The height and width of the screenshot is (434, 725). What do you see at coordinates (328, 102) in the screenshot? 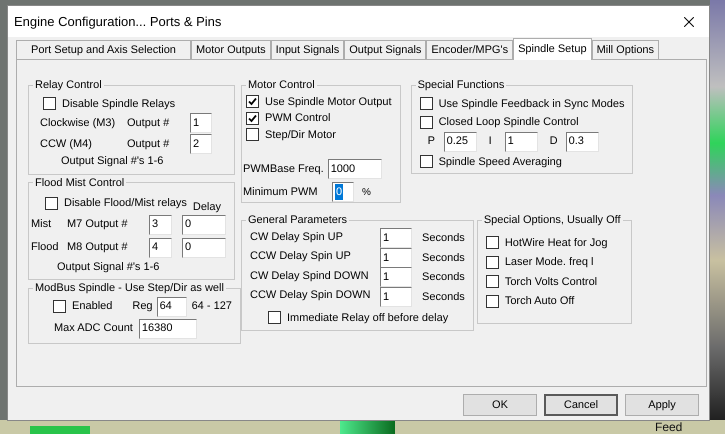
I see `checkbox-label: Use Spindle Motor Output` at bounding box center [328, 102].